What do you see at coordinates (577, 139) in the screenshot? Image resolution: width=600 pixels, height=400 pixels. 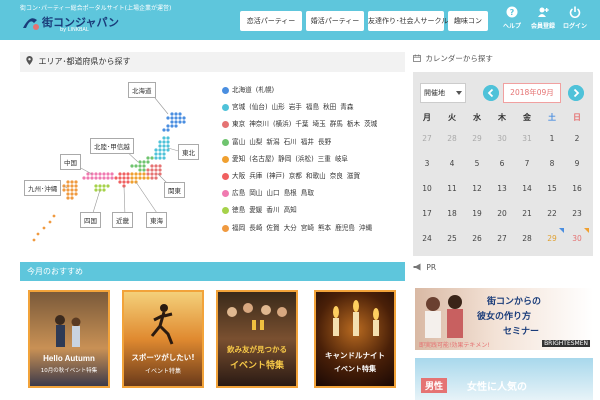 I see `calendar-day: 2` at bounding box center [577, 139].